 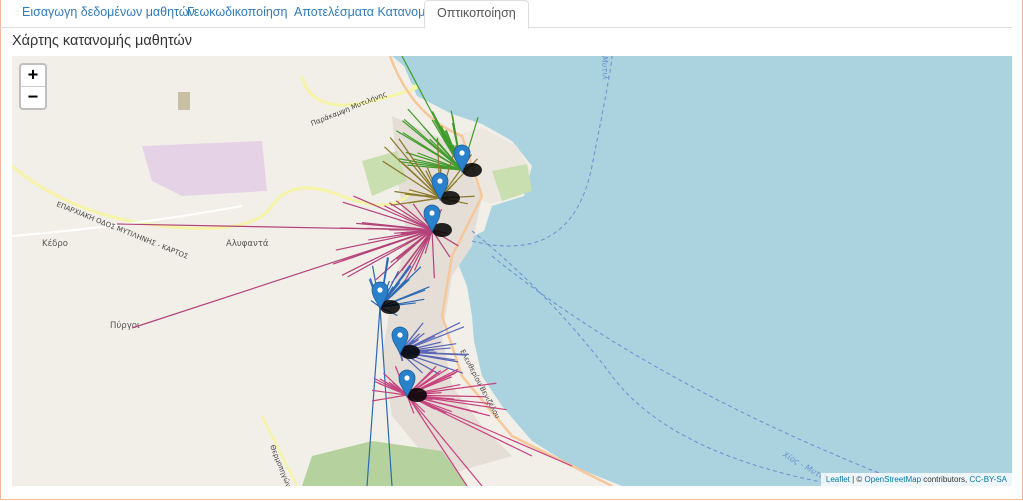 What do you see at coordinates (125, 325) in the screenshot?
I see `label-pyrgoi: Πύργοι` at bounding box center [125, 325].